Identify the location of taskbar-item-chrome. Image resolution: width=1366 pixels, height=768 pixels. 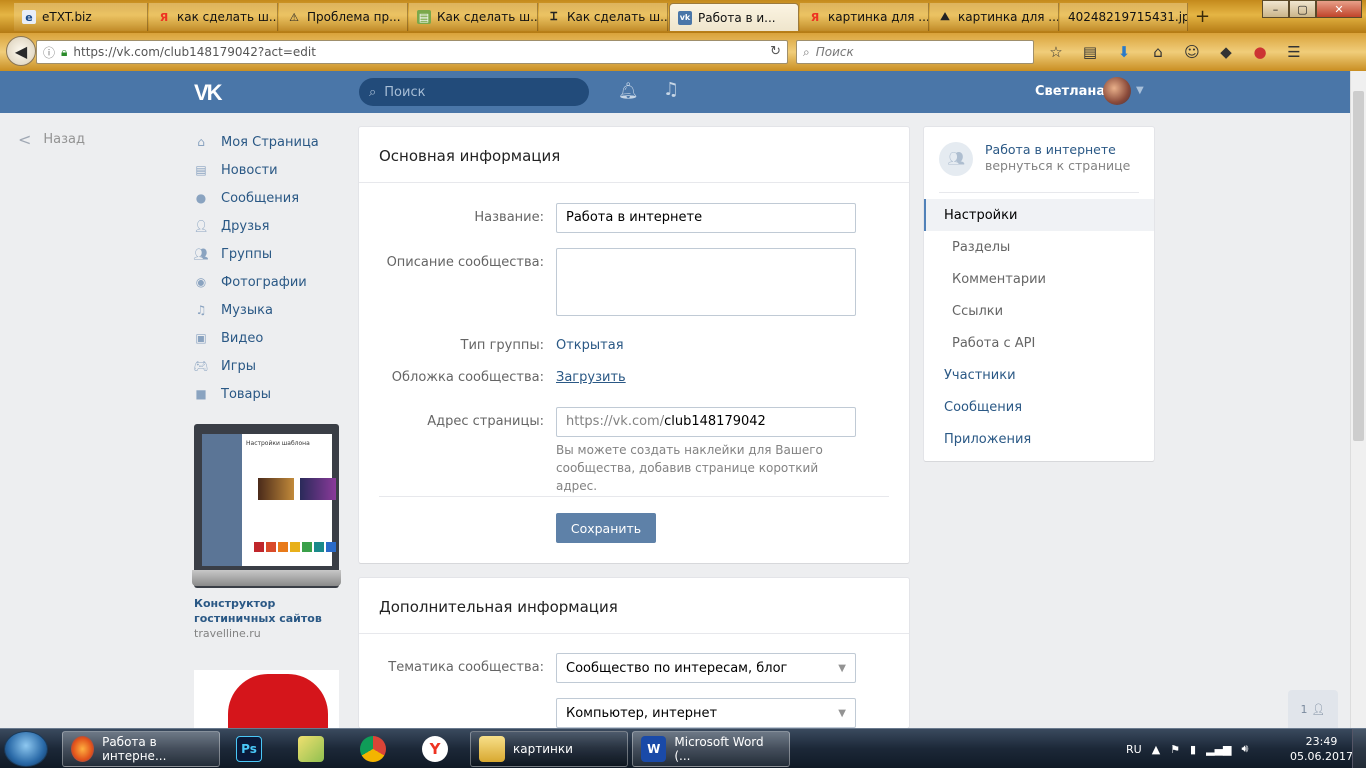
(377, 749).